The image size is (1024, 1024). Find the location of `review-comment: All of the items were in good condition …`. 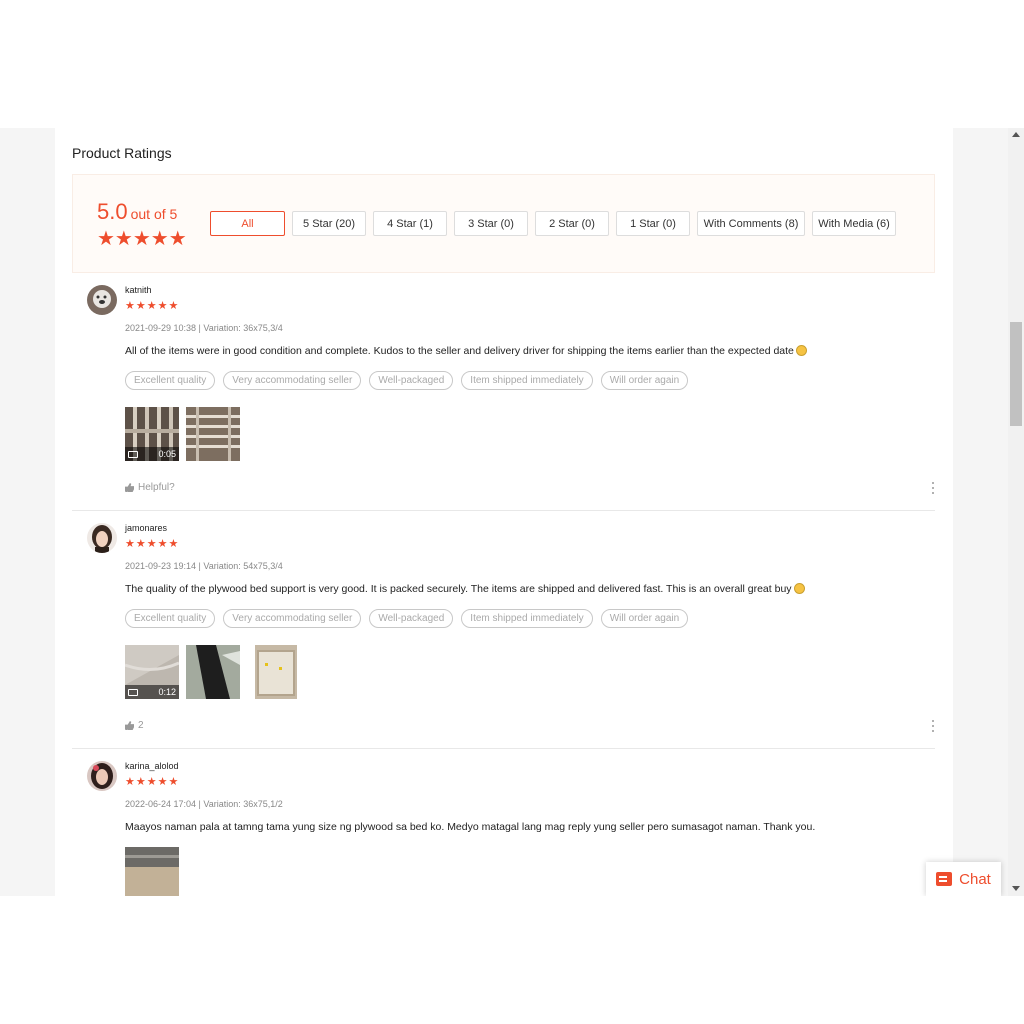

review-comment: All of the items were in good condition … is located at coordinates (520, 351).